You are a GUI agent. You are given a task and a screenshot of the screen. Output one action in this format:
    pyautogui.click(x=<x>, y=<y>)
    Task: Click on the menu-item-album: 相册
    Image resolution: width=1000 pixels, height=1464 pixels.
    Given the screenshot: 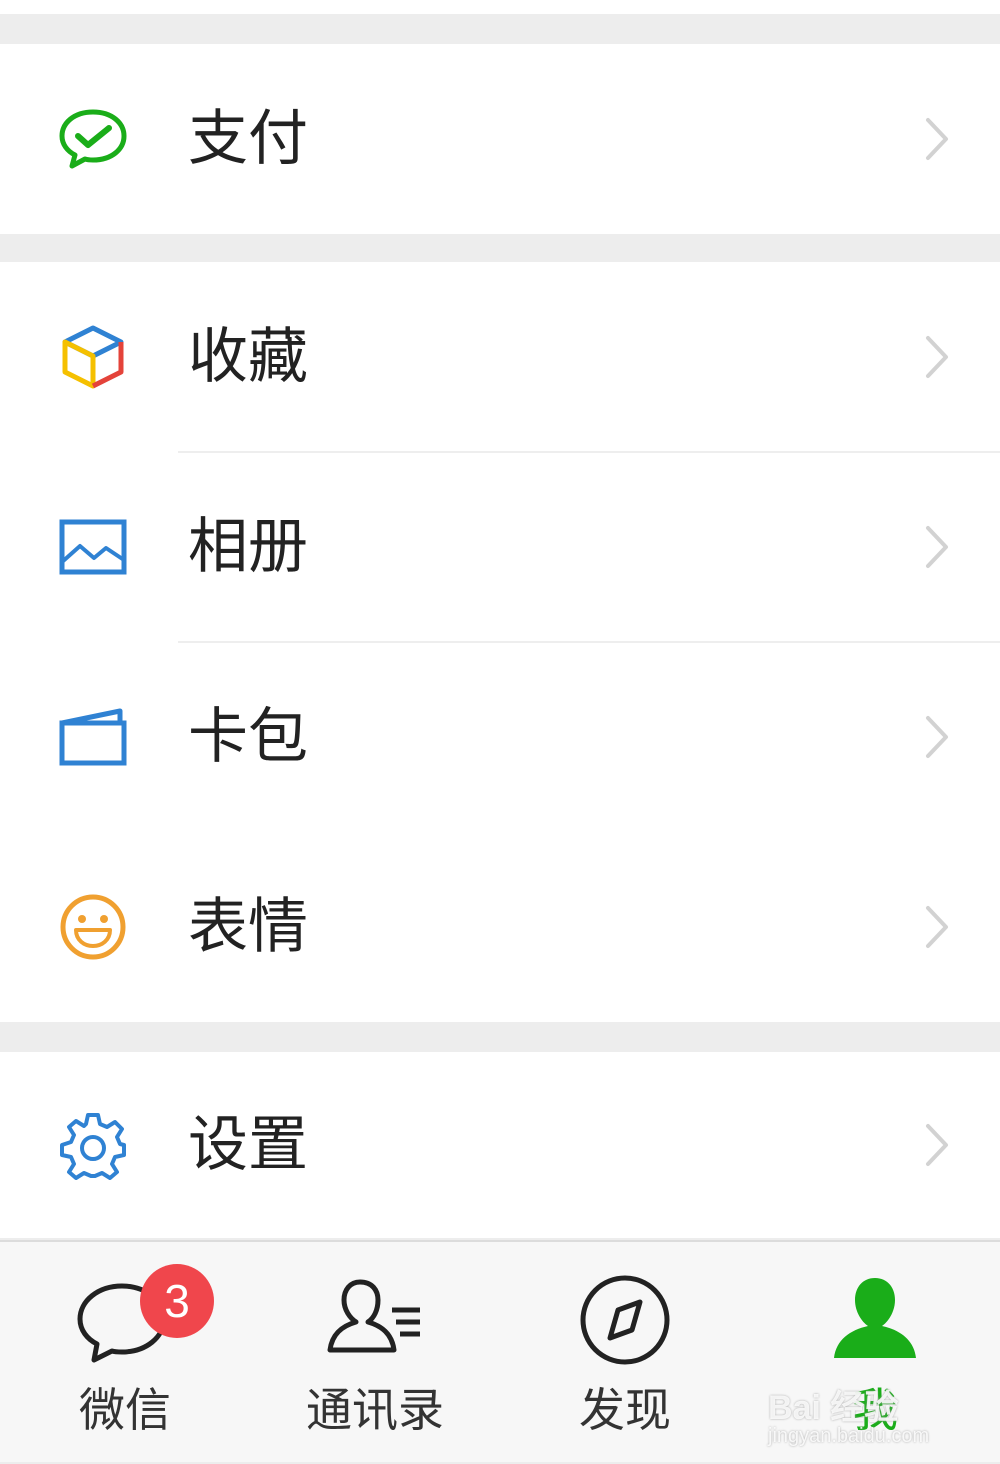 What is the action you would take?
    pyautogui.click(x=500, y=547)
    